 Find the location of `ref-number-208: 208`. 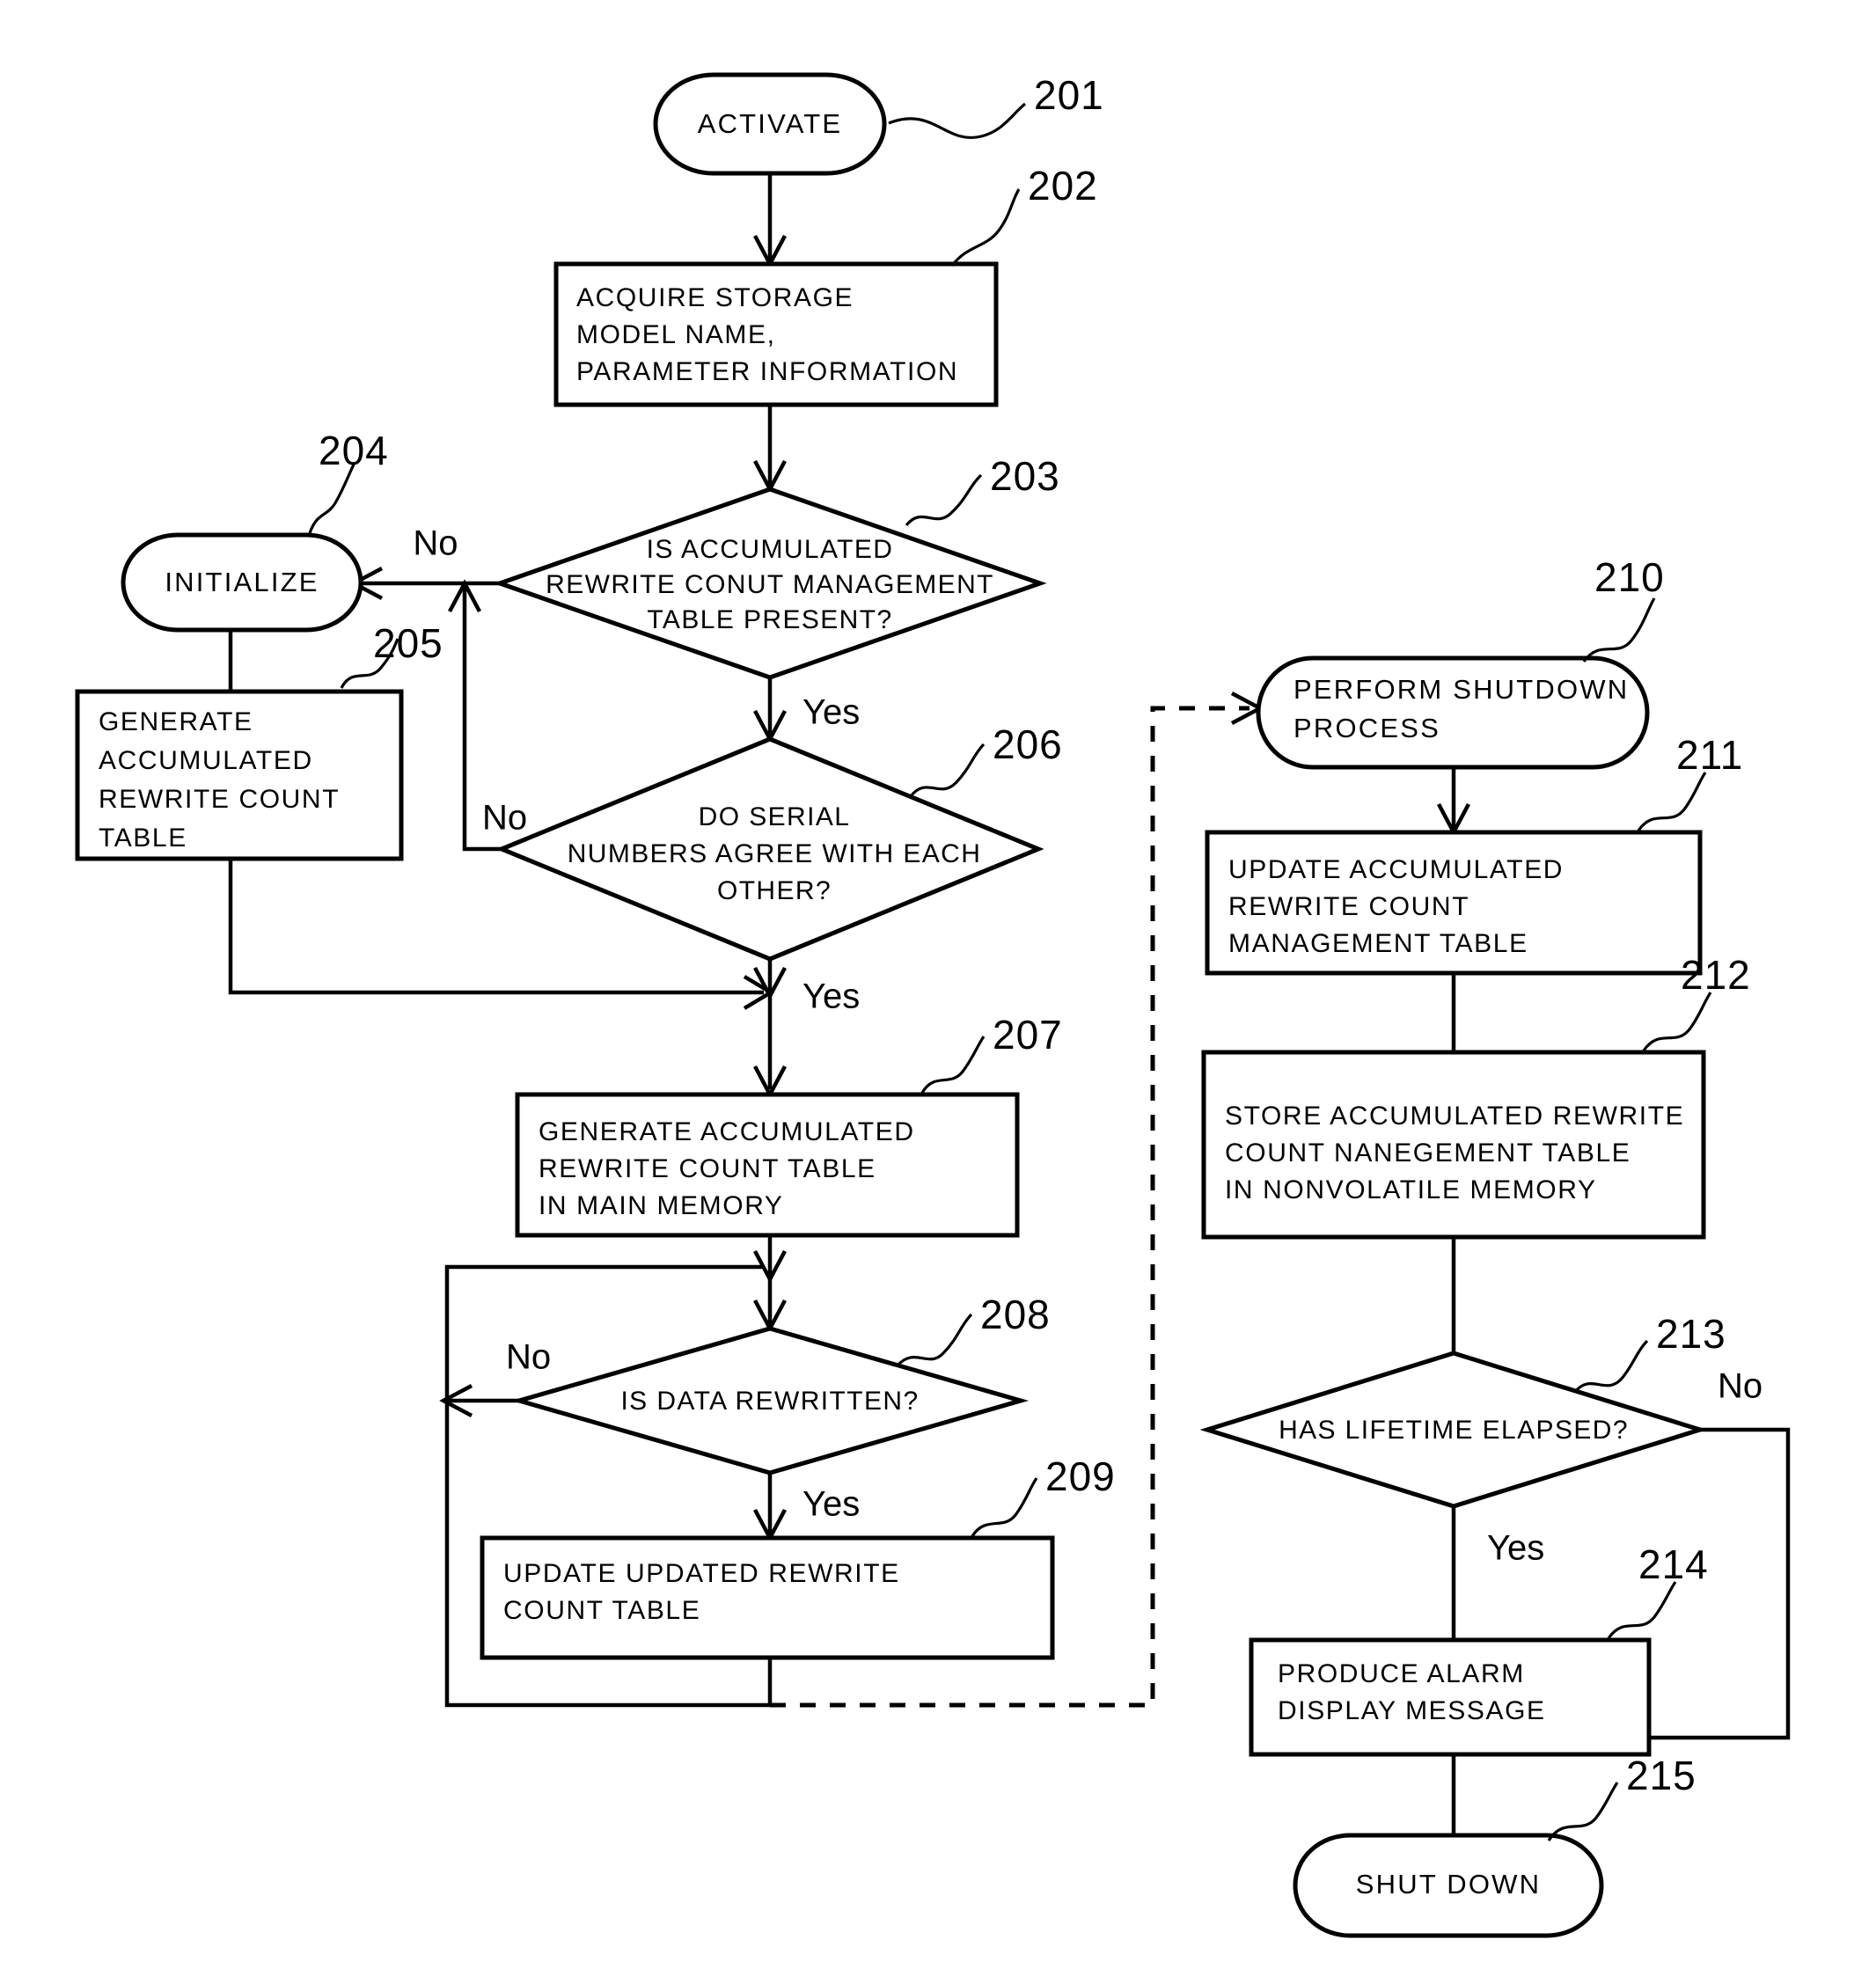

ref-number-208: 208 is located at coordinates (1015, 1314).